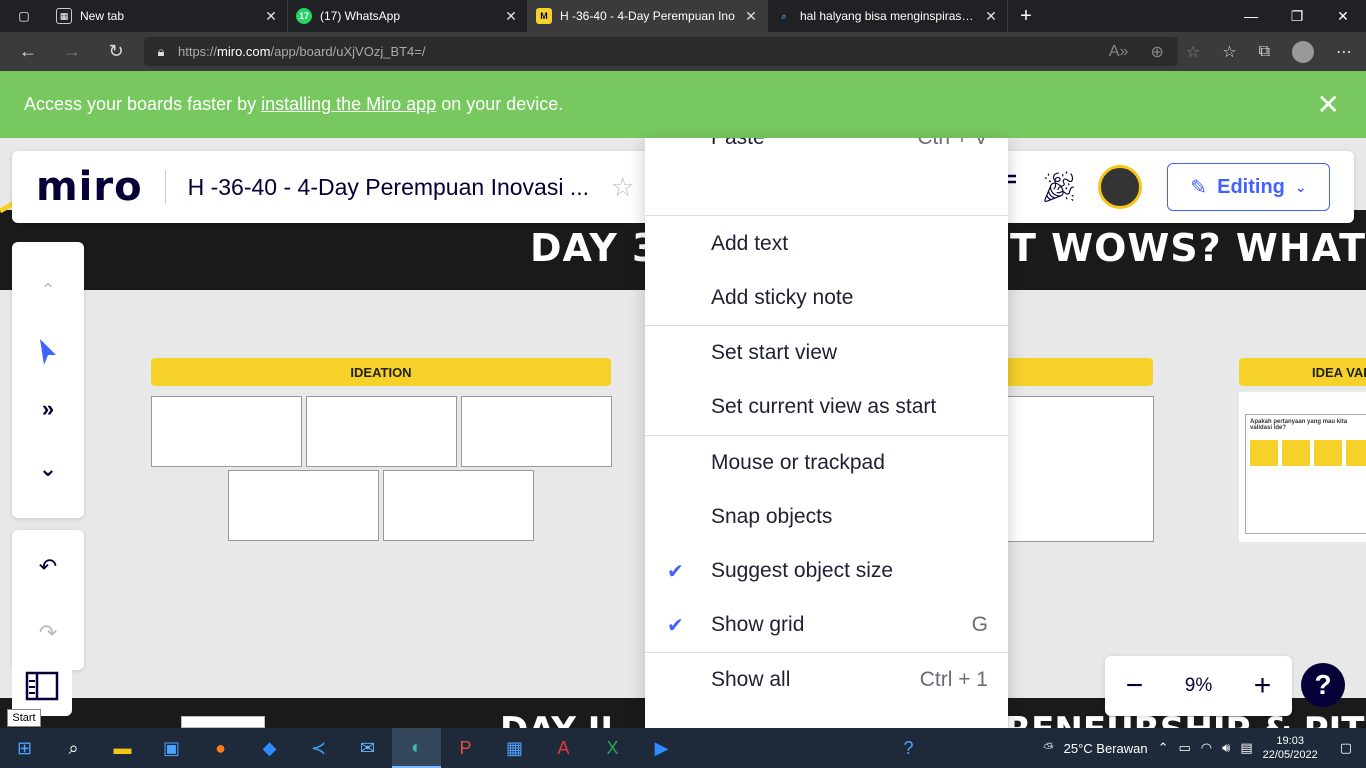 This screenshot has height=768, width=1366. Describe the element at coordinates (1198, 686) in the screenshot. I see `zoom-level: 9%` at that location.